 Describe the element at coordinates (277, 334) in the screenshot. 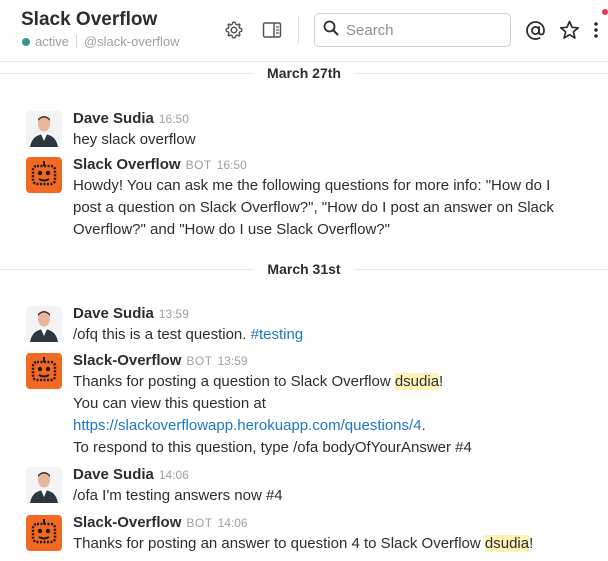

I see `hashtag-link: #testing` at that location.